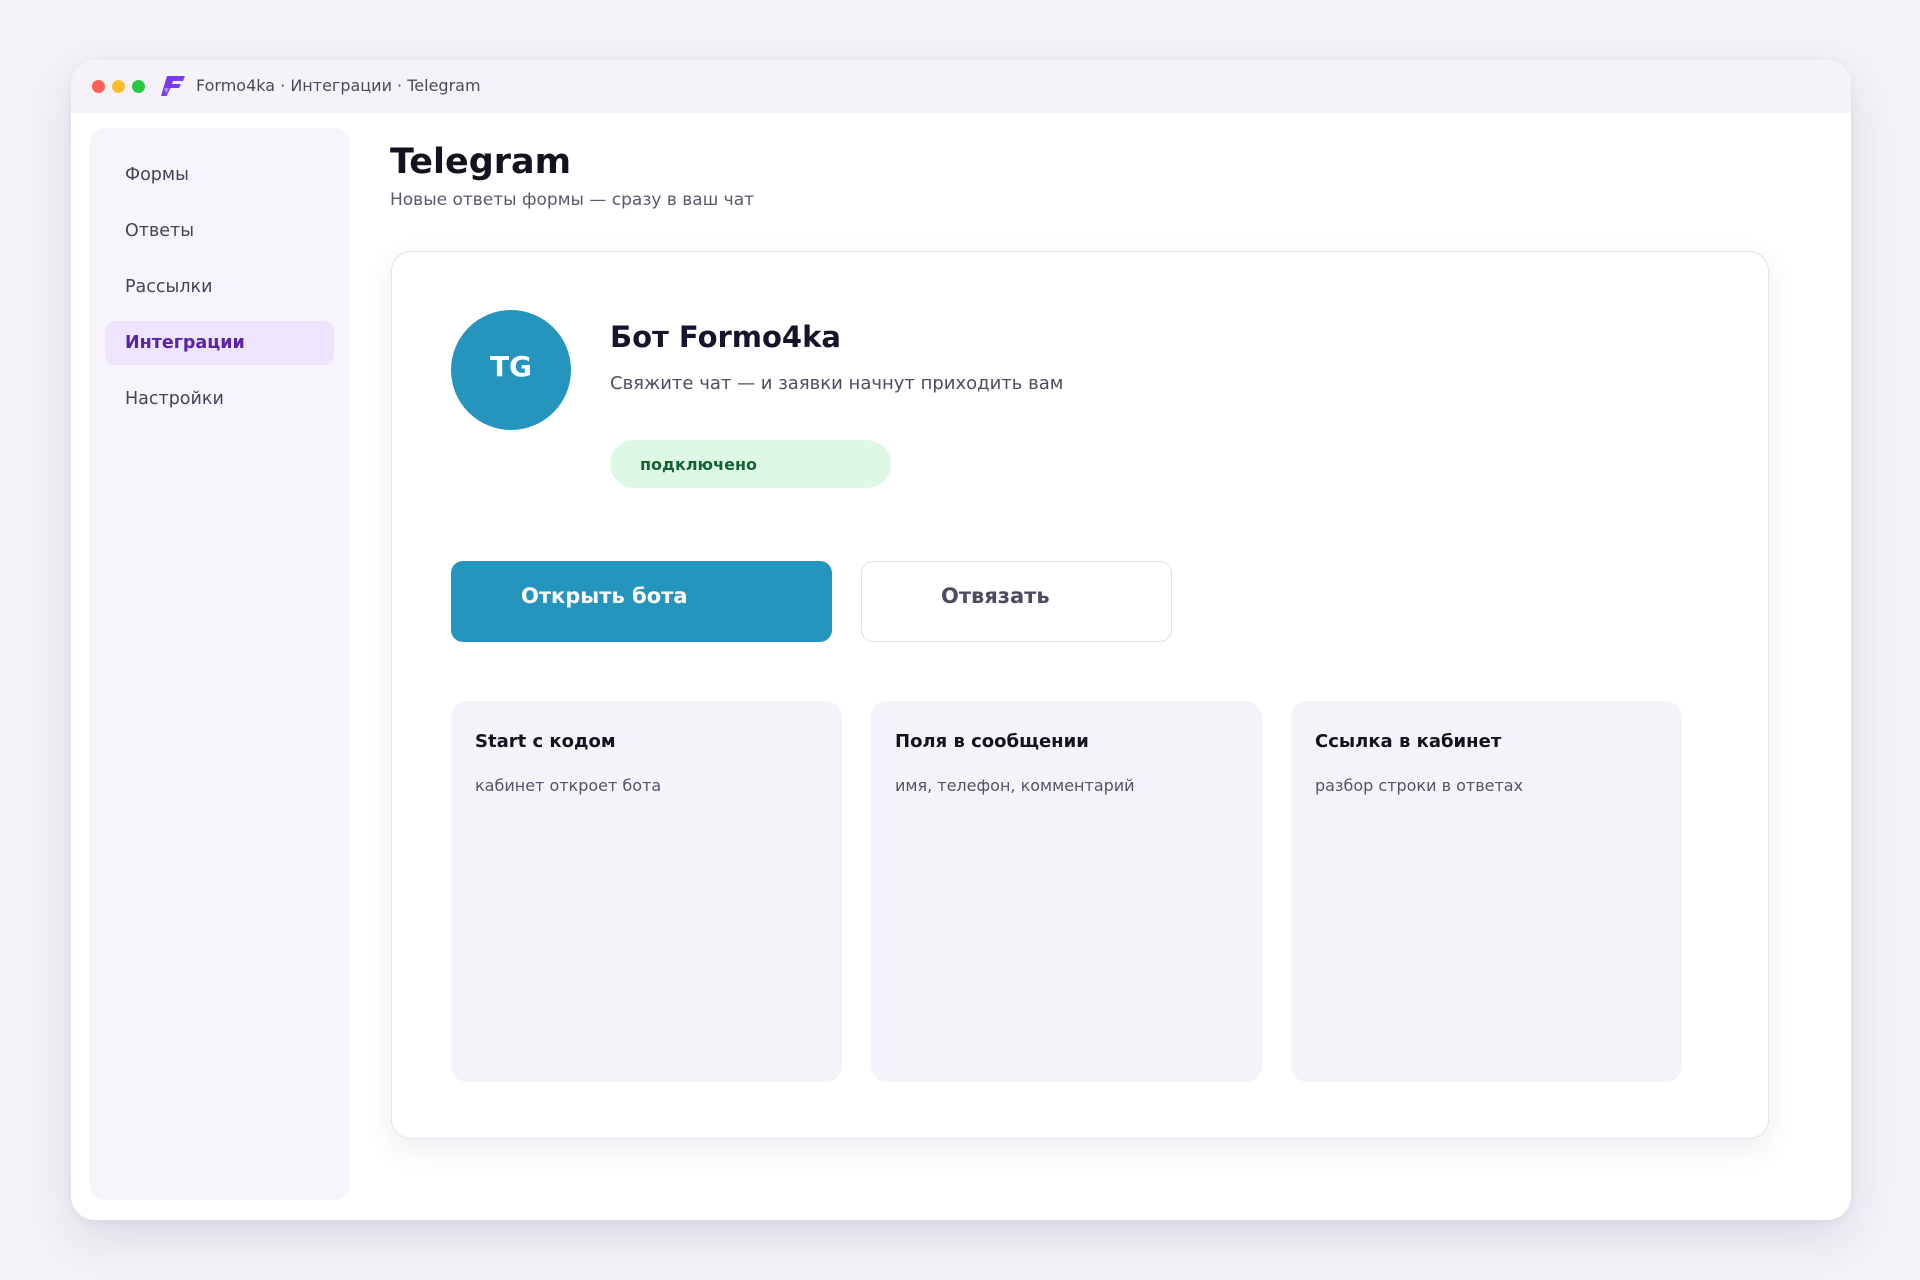 This screenshot has width=1920, height=1280. I want to click on formo4ka-logo-icon, so click(173, 86).